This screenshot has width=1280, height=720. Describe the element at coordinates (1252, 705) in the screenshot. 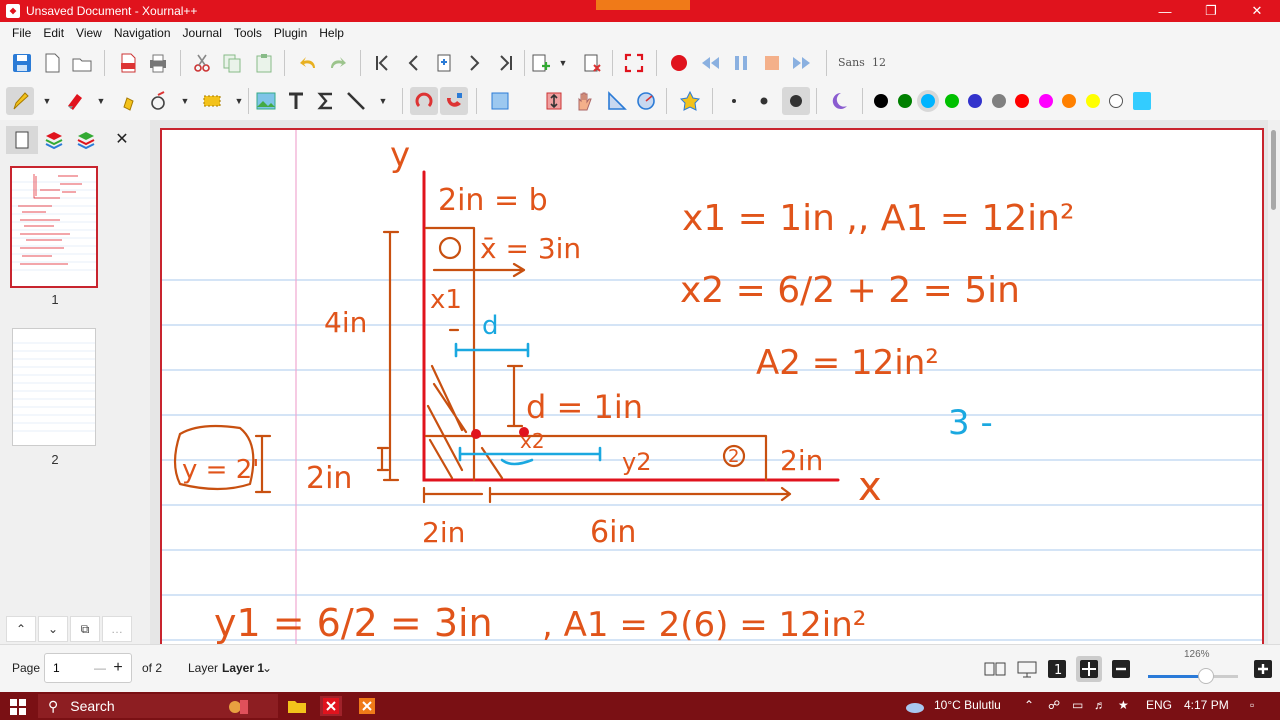

I see `notifications-icon: ▫` at that location.